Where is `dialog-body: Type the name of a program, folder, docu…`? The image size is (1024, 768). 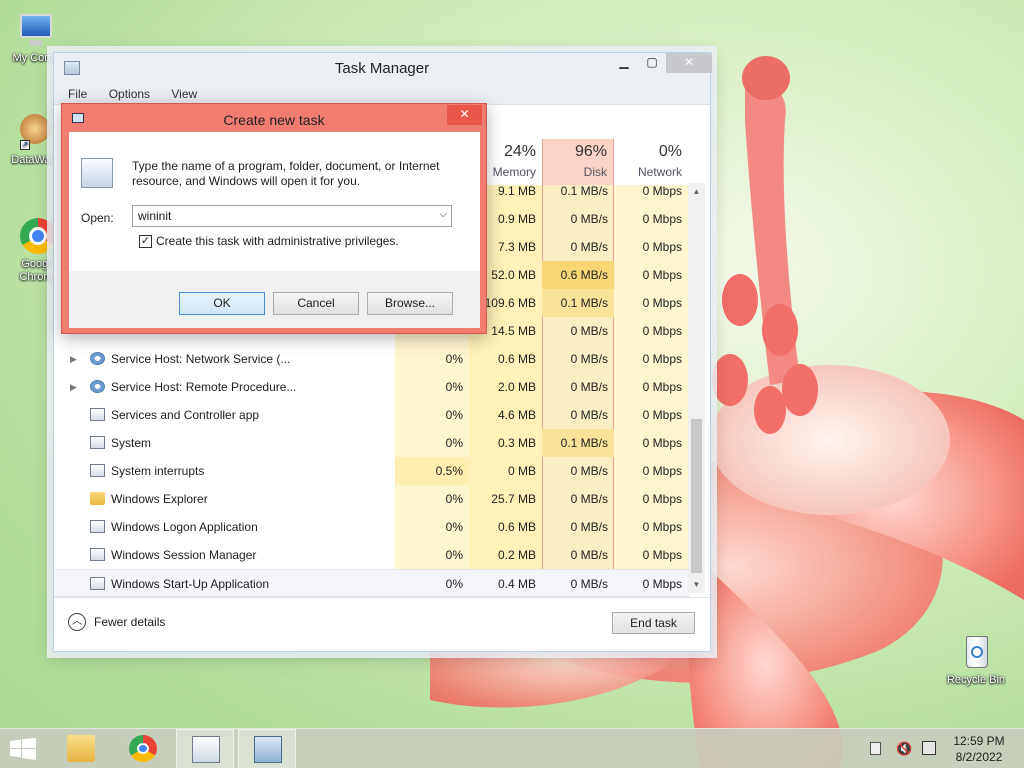 dialog-body: Type the name of a program, folder, docu… is located at coordinates (274, 230).